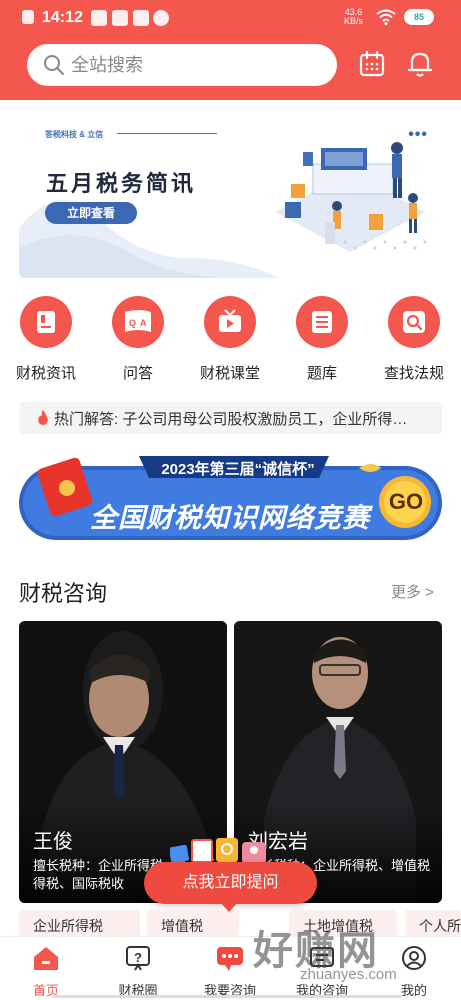  Describe the element at coordinates (120, 18) in the screenshot. I see `crown-icon` at that location.